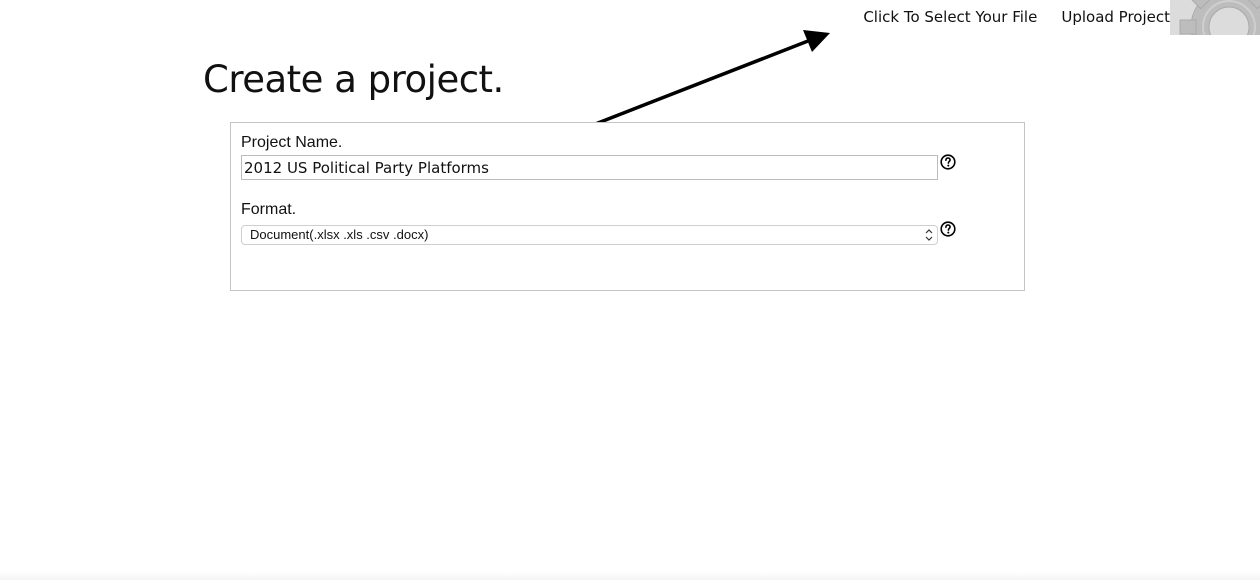 This screenshot has height=580, width=1260. Describe the element at coordinates (292, 142) in the screenshot. I see `project-name-label: Project Name.` at that location.